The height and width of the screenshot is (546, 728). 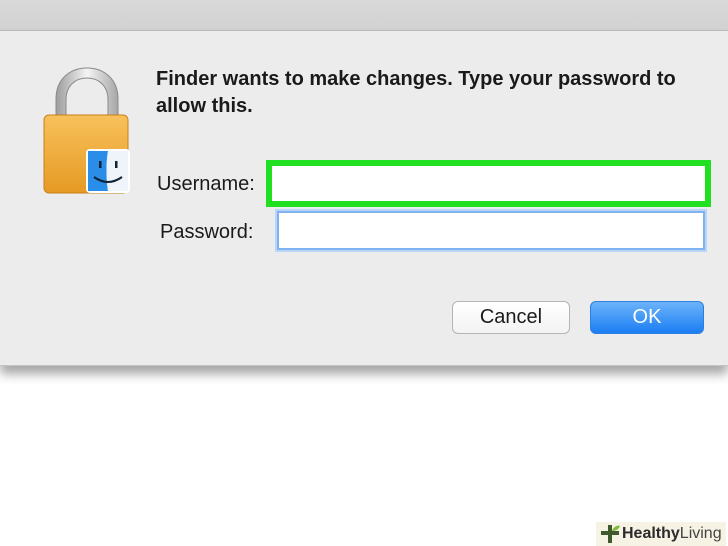 What do you see at coordinates (206, 184) in the screenshot?
I see `username-label: Username:` at bounding box center [206, 184].